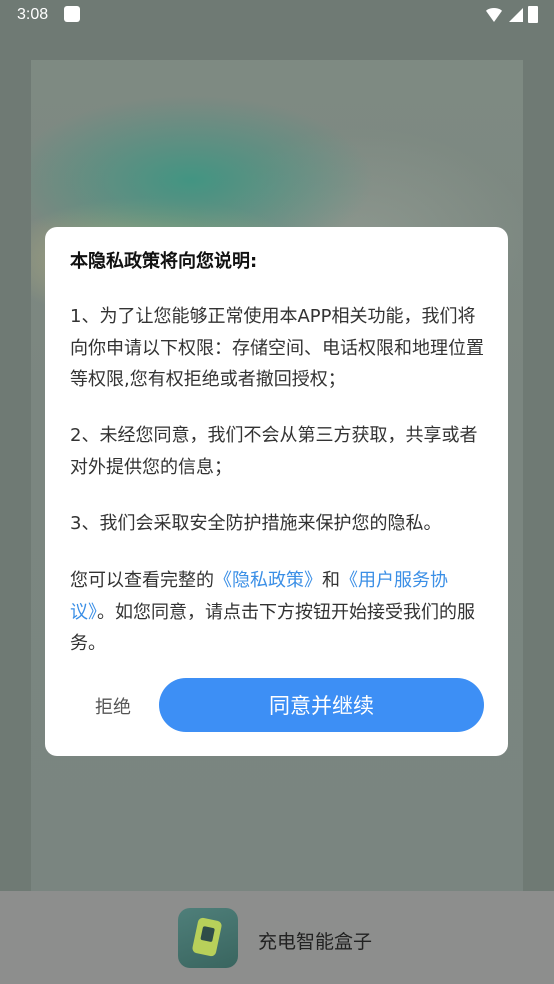 The width and height of the screenshot is (554, 984). What do you see at coordinates (268, 580) in the screenshot?
I see `privacy-policy-link: 《隐私政策》` at bounding box center [268, 580].